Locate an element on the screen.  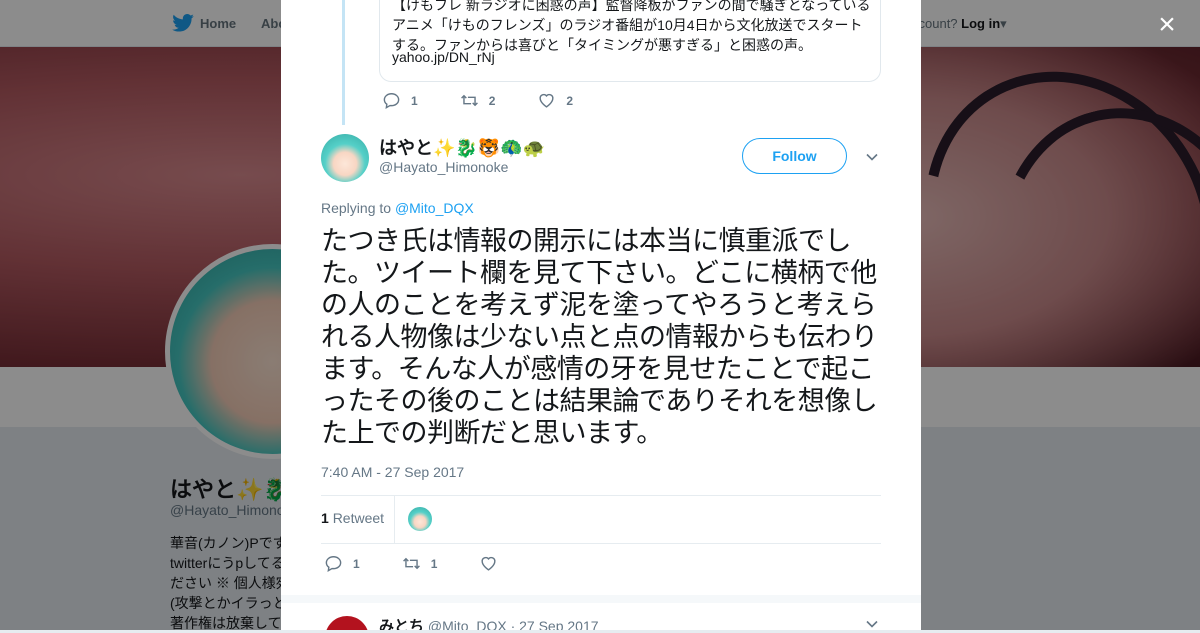
author-avatar is located at coordinates (345, 158).